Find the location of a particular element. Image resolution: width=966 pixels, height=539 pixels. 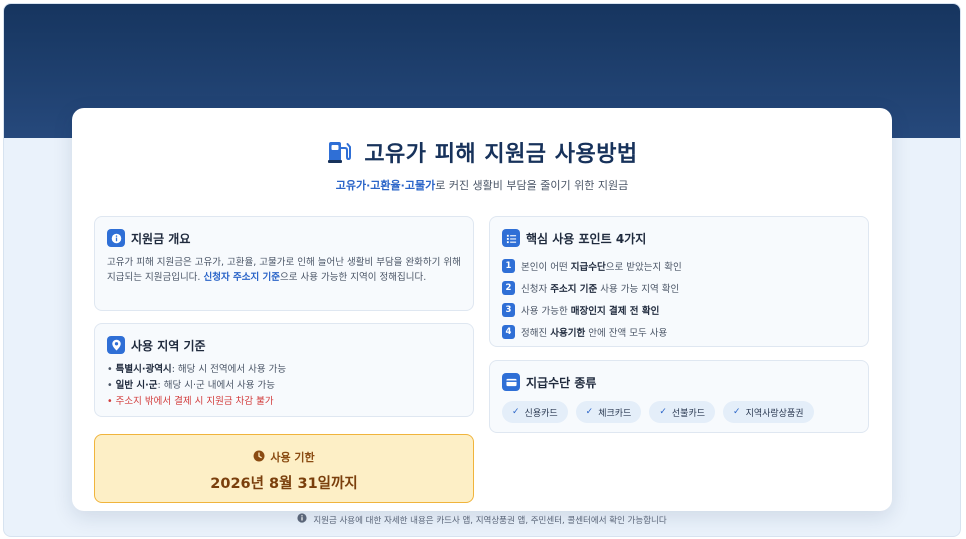

point-text: 사용 가능한 매장인지 결제 전 확인 is located at coordinates (590, 310).